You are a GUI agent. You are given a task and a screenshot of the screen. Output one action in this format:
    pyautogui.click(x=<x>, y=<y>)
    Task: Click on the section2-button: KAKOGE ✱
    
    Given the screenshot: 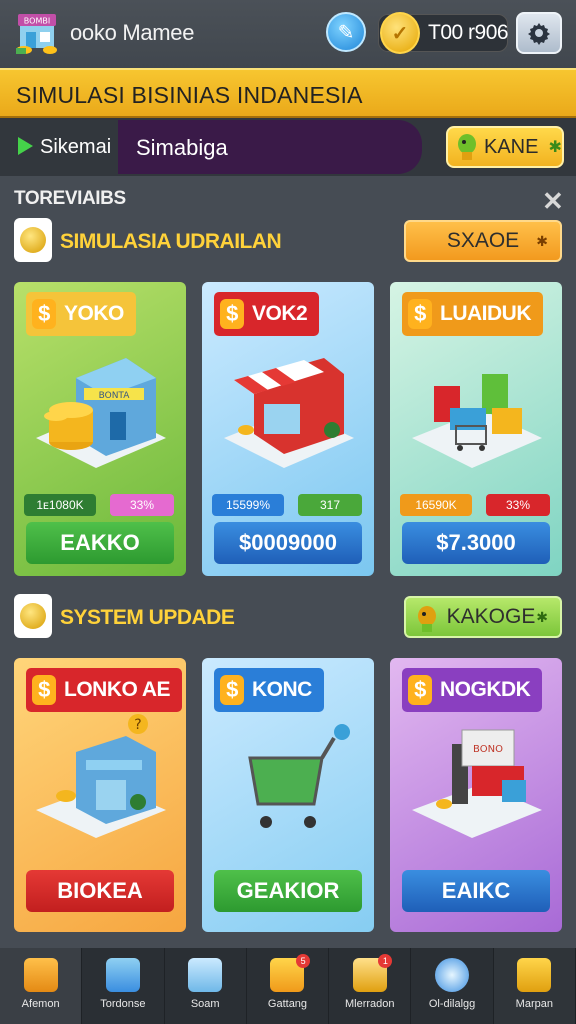 What is the action you would take?
    pyautogui.click(x=483, y=617)
    